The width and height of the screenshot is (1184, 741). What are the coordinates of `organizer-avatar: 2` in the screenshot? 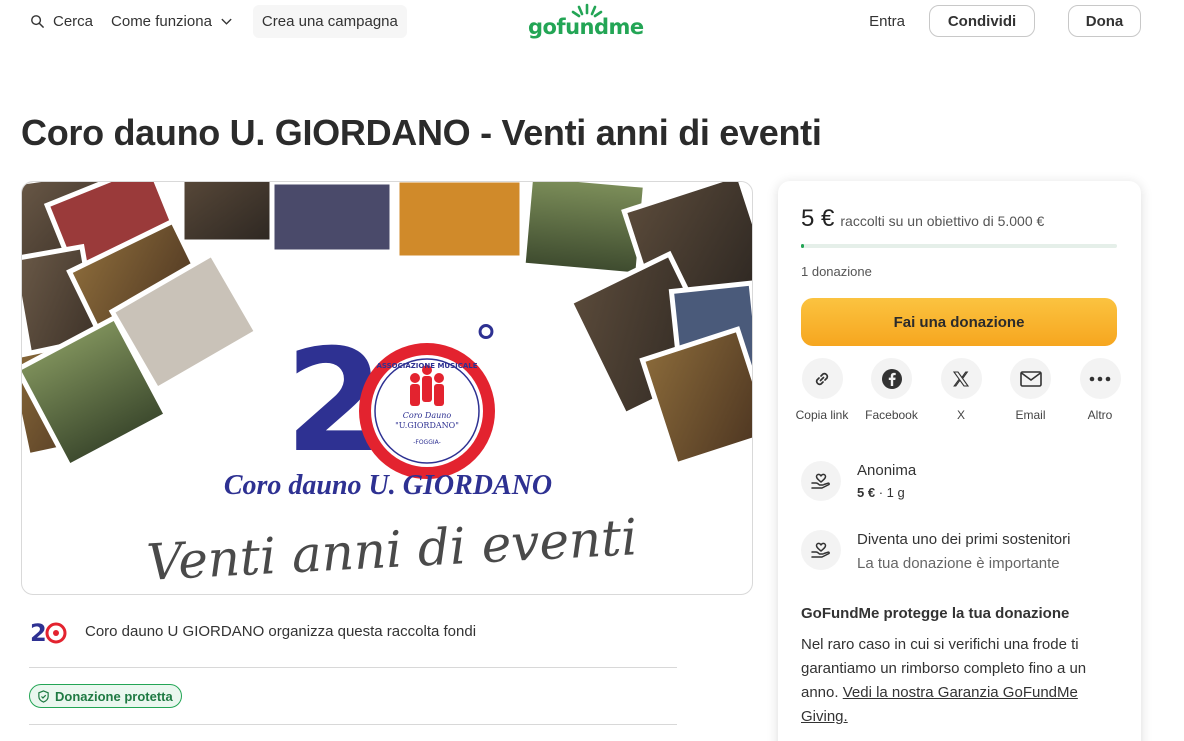 It's located at (48, 632).